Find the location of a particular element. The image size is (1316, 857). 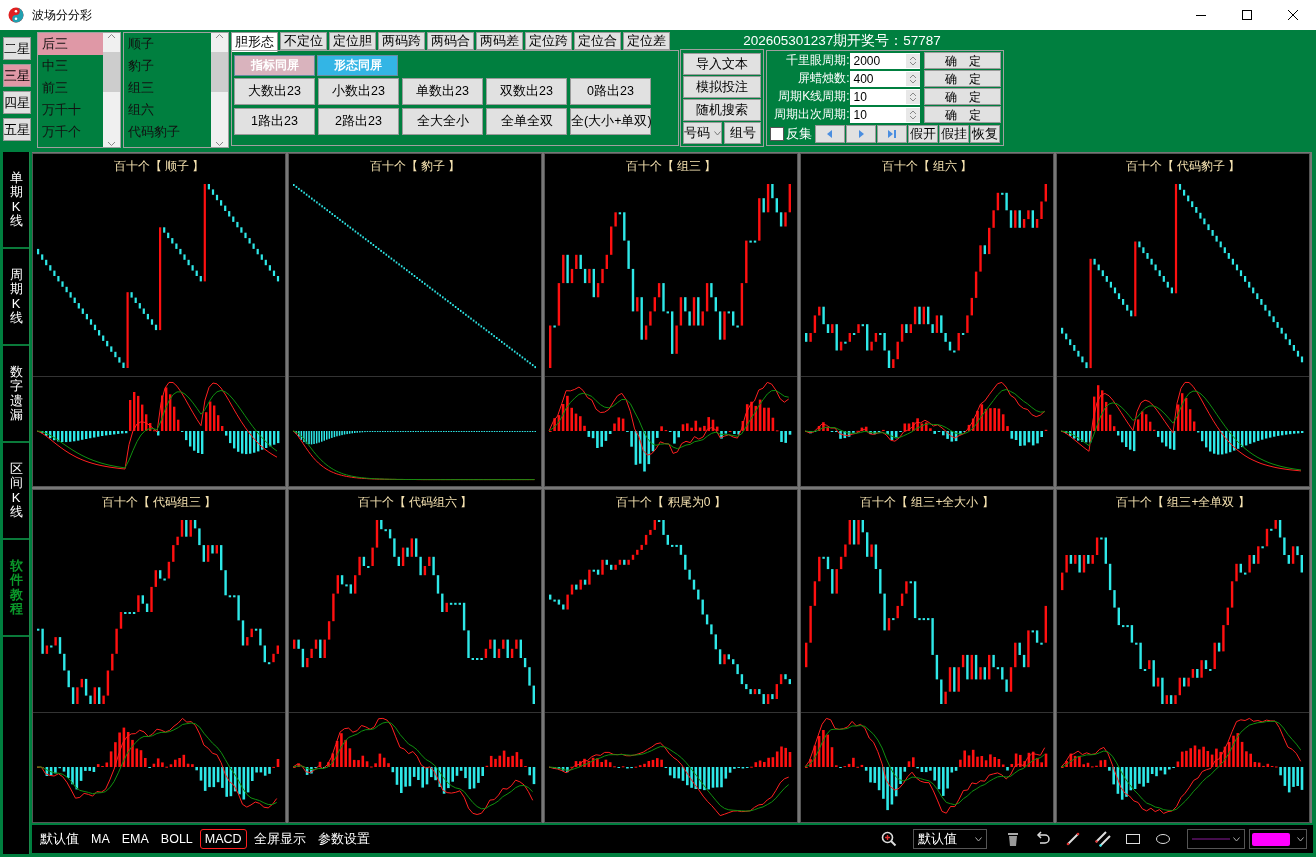

indicator-tab: BOLL is located at coordinates (176, 839).